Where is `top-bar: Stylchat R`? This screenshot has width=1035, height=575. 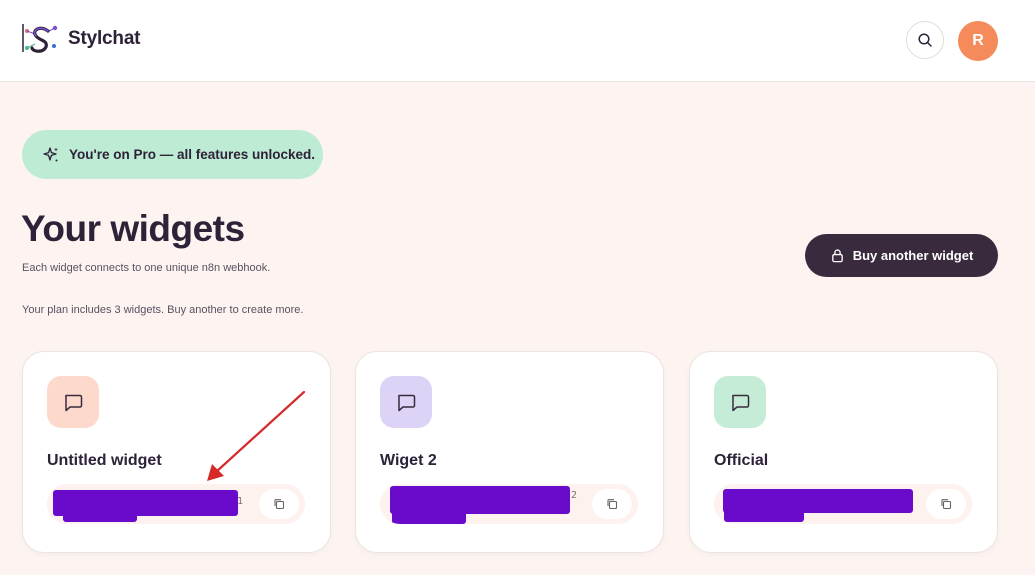
top-bar: Stylchat R is located at coordinates (517, 41).